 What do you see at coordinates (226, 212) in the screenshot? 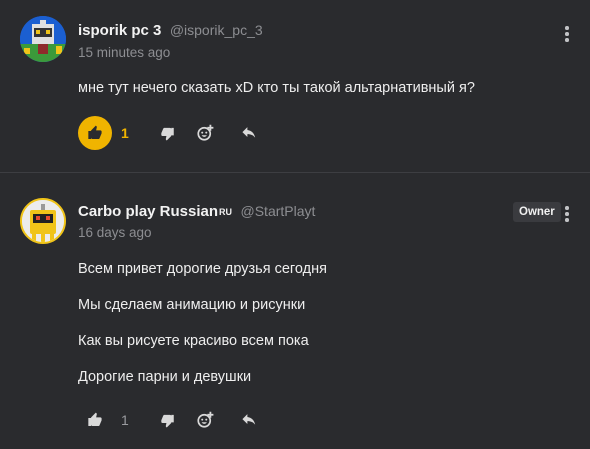
I see `country-badge: RU` at bounding box center [226, 212].